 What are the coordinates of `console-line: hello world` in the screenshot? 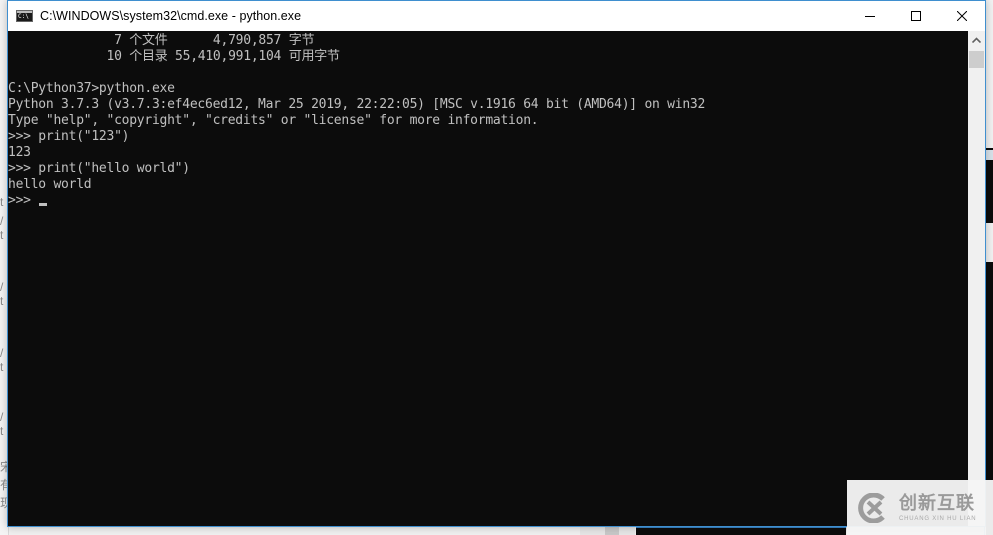 It's located at (50, 184).